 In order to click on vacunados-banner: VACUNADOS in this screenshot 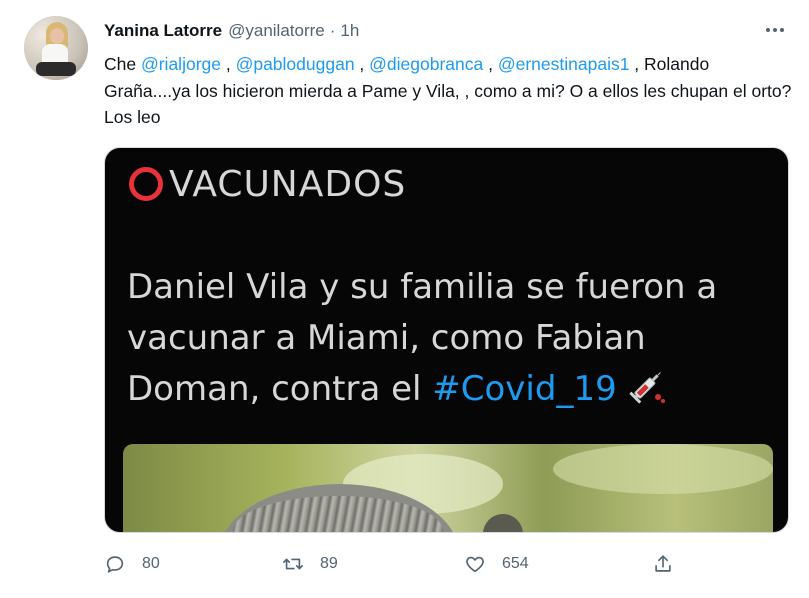, I will do `click(268, 184)`.